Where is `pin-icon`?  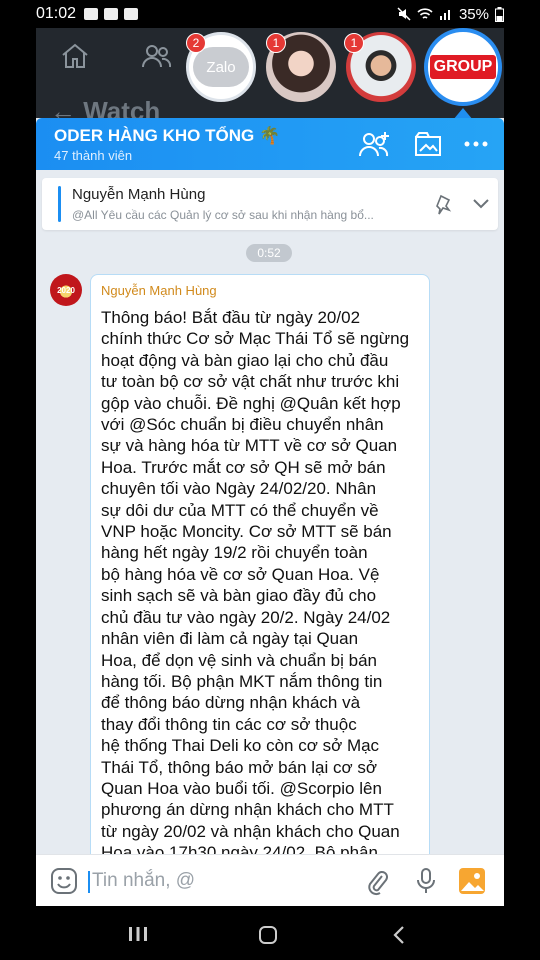
pin-icon is located at coordinates (445, 205).